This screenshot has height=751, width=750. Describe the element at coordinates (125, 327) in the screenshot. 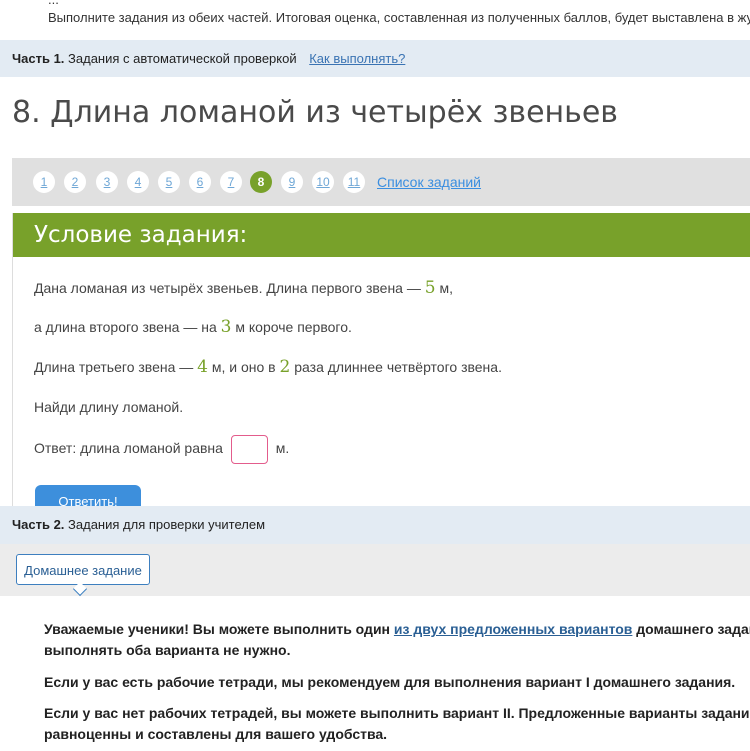

I see `condition-text: а длина второго звена — на` at that location.